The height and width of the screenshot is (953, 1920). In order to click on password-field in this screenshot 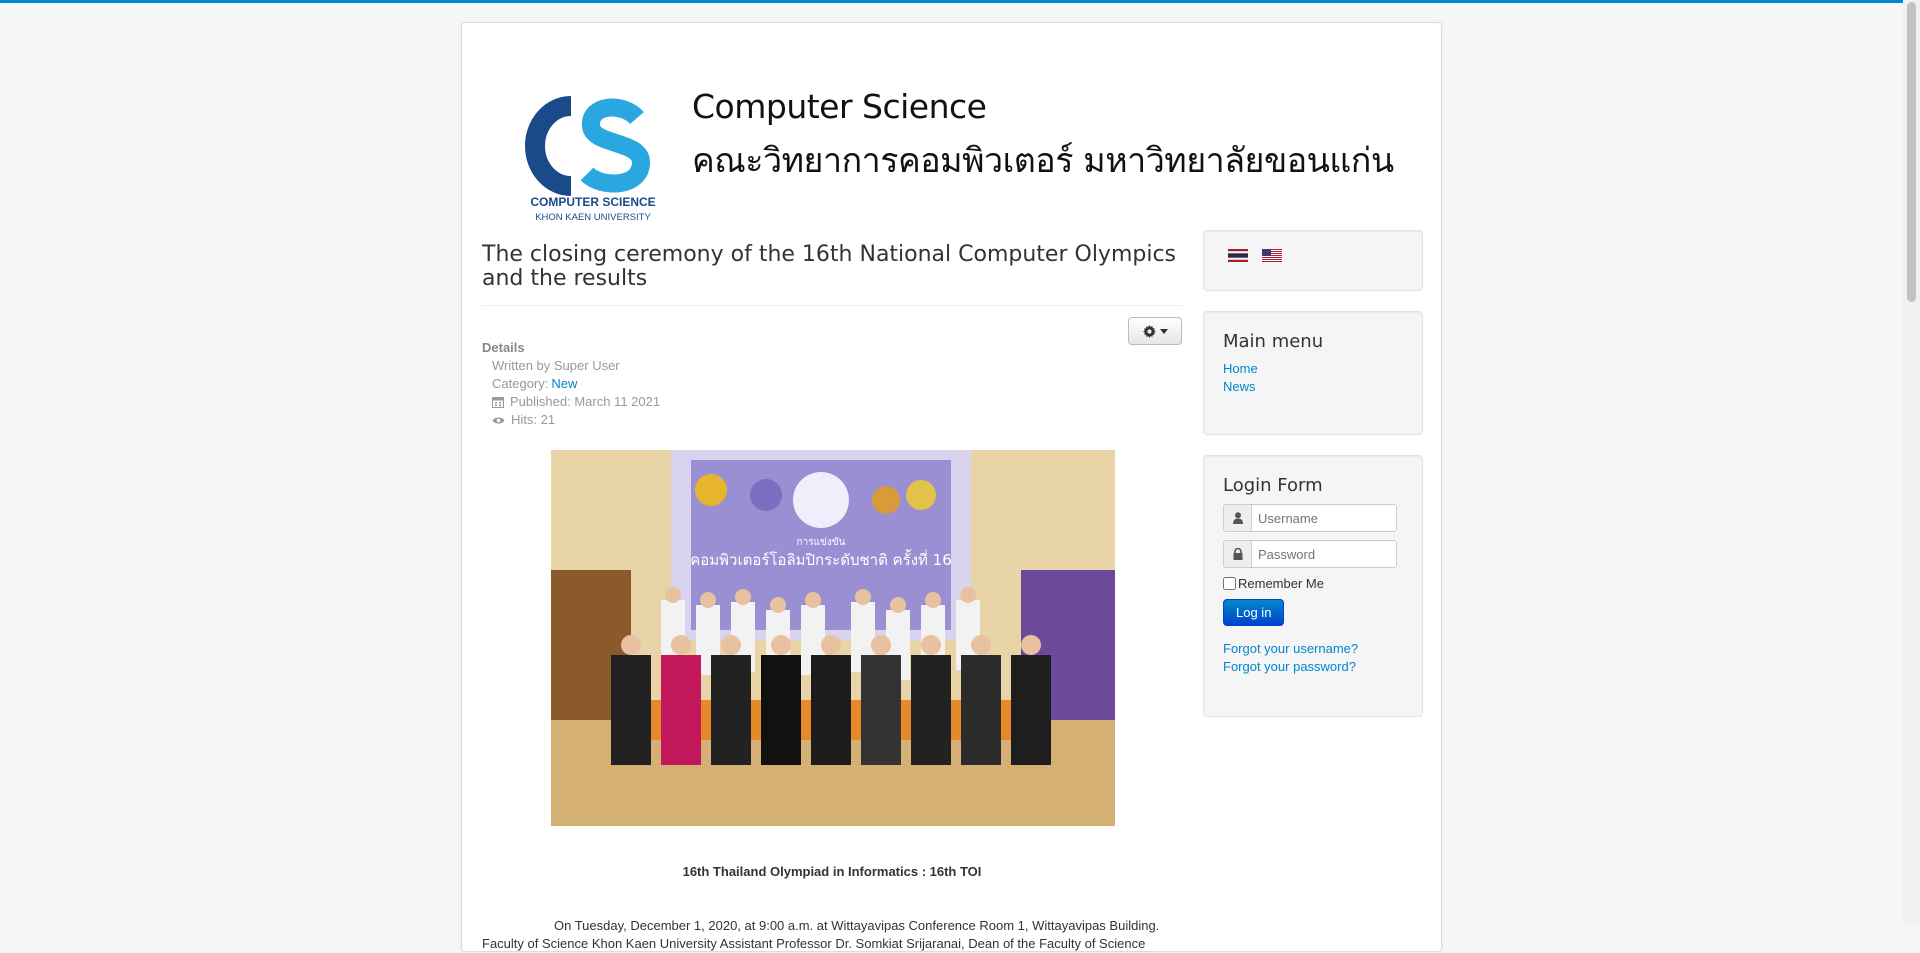, I will do `click(1324, 554)`.